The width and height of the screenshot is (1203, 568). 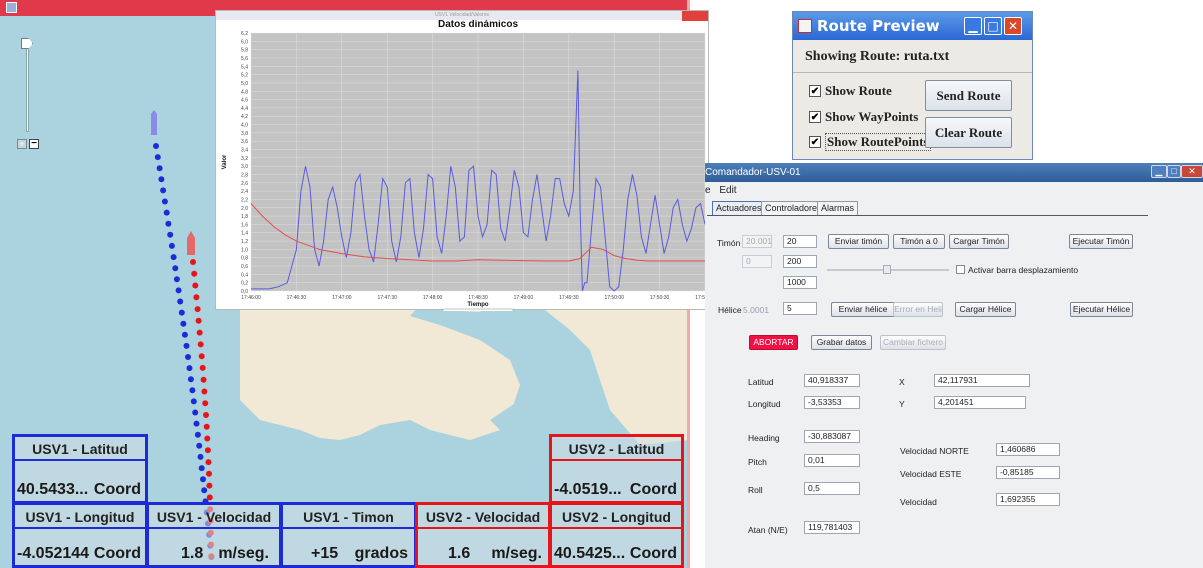 I want to click on roll-label: Roll, so click(x=755, y=490).